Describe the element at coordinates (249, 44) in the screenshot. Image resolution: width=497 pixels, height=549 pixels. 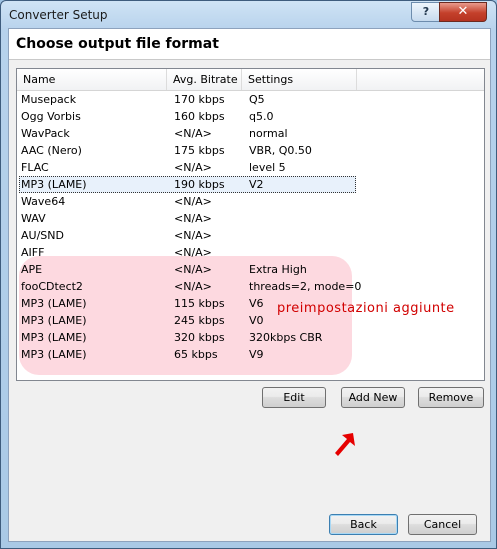
I see `header-band: Choose output file format` at that location.